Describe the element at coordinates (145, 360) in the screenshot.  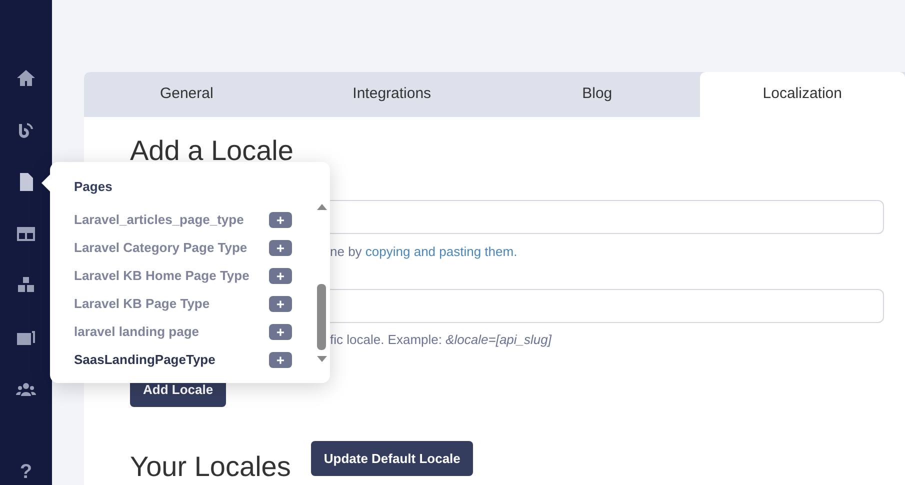
I see `page-type-label: SaasLandingPageType` at that location.